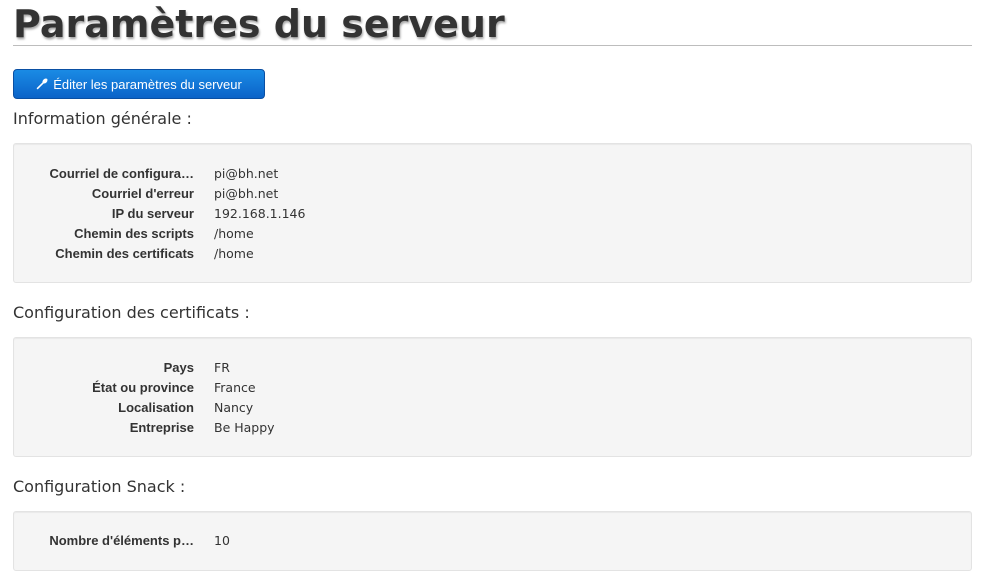 Image resolution: width=988 pixels, height=582 pixels. What do you see at coordinates (42, 84) in the screenshot?
I see `wrench-icon` at bounding box center [42, 84].